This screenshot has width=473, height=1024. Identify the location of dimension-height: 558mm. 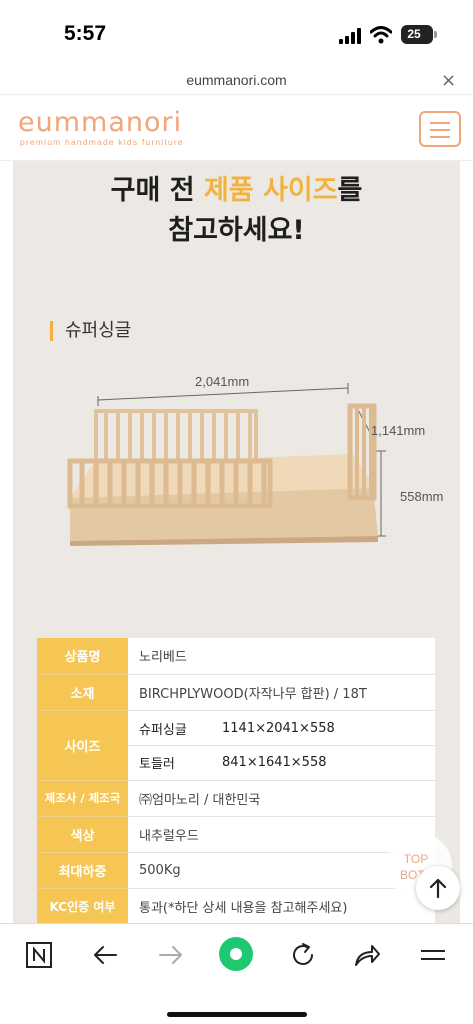
(422, 496).